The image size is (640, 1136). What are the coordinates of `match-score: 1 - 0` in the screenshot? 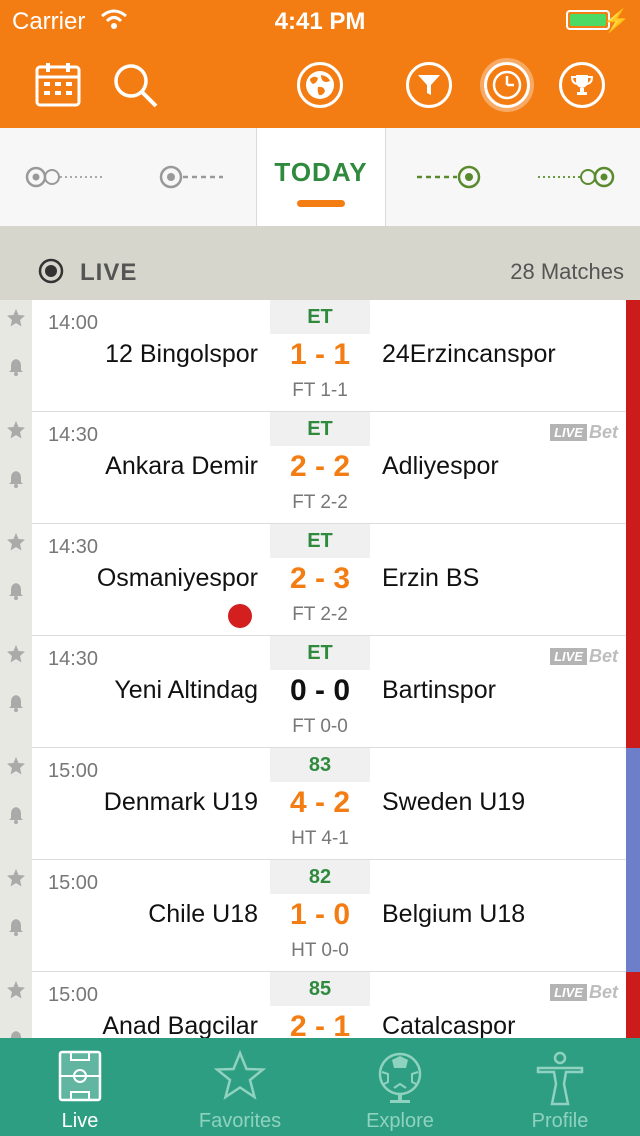 It's located at (320, 914).